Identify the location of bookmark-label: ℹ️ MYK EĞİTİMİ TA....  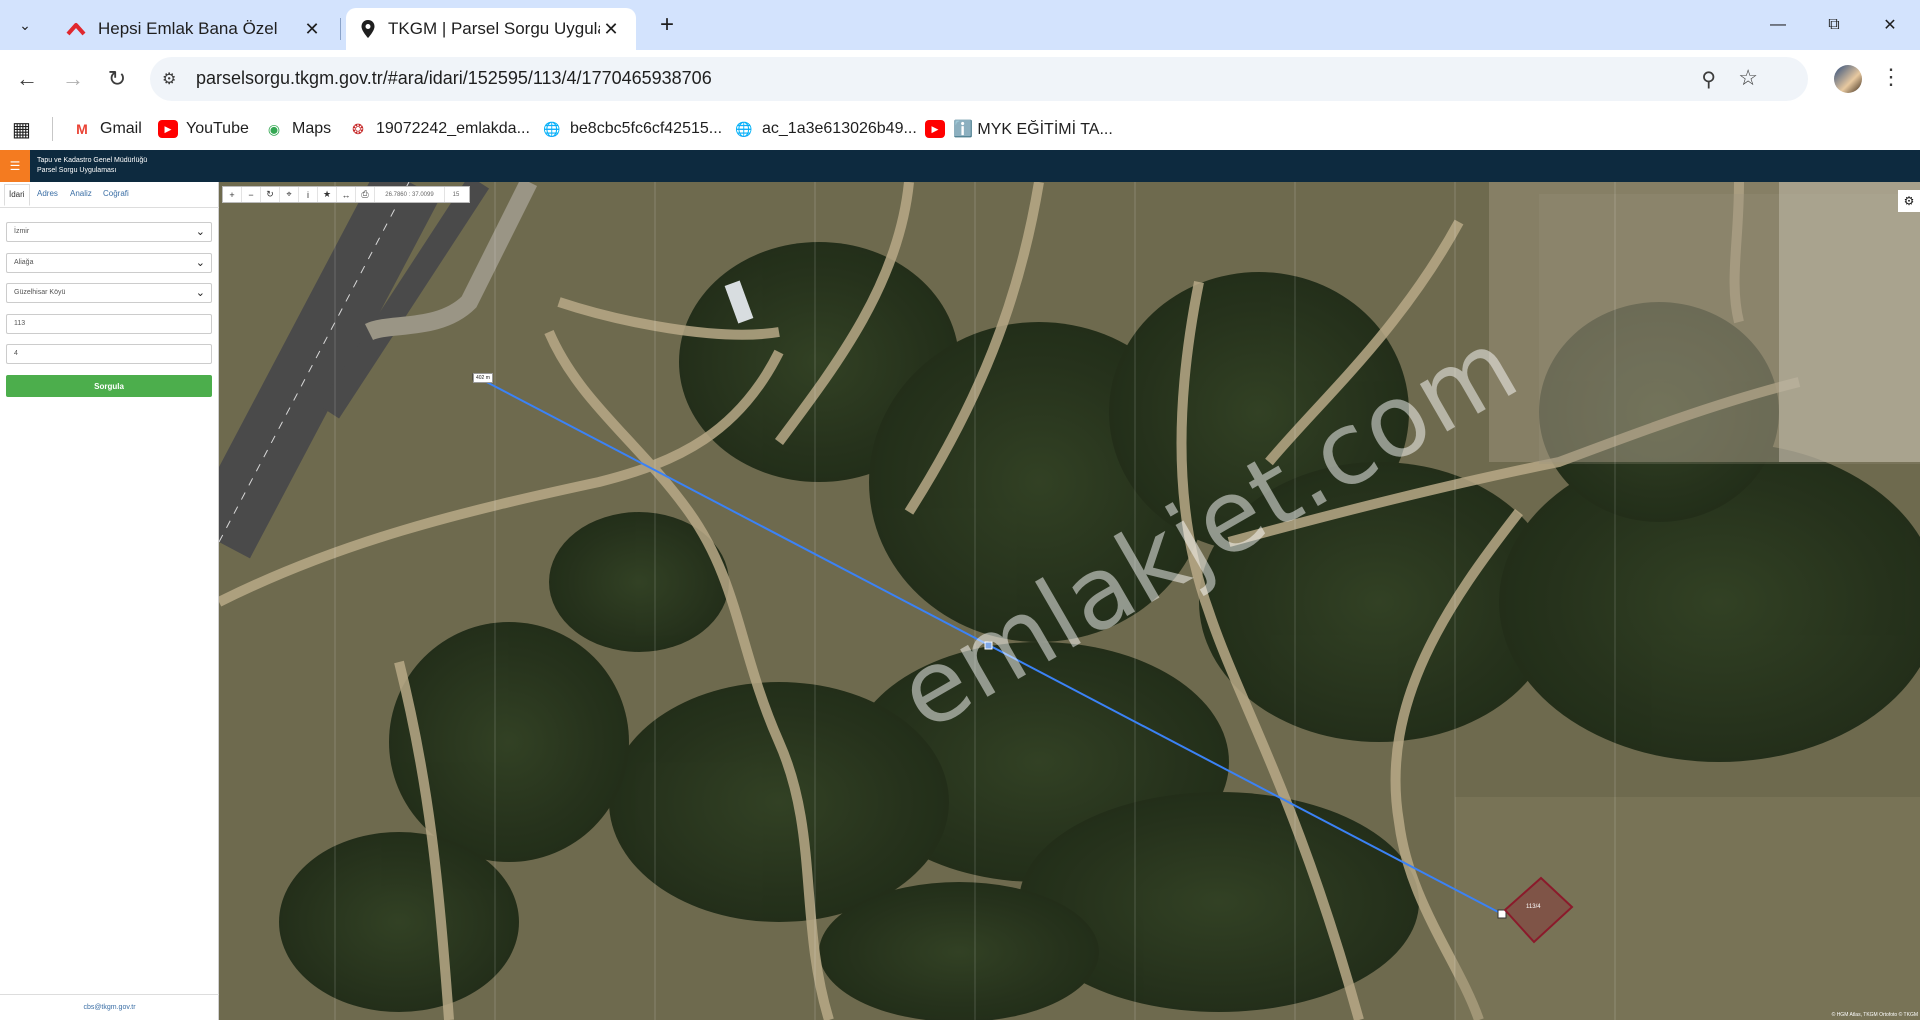
(1033, 129).